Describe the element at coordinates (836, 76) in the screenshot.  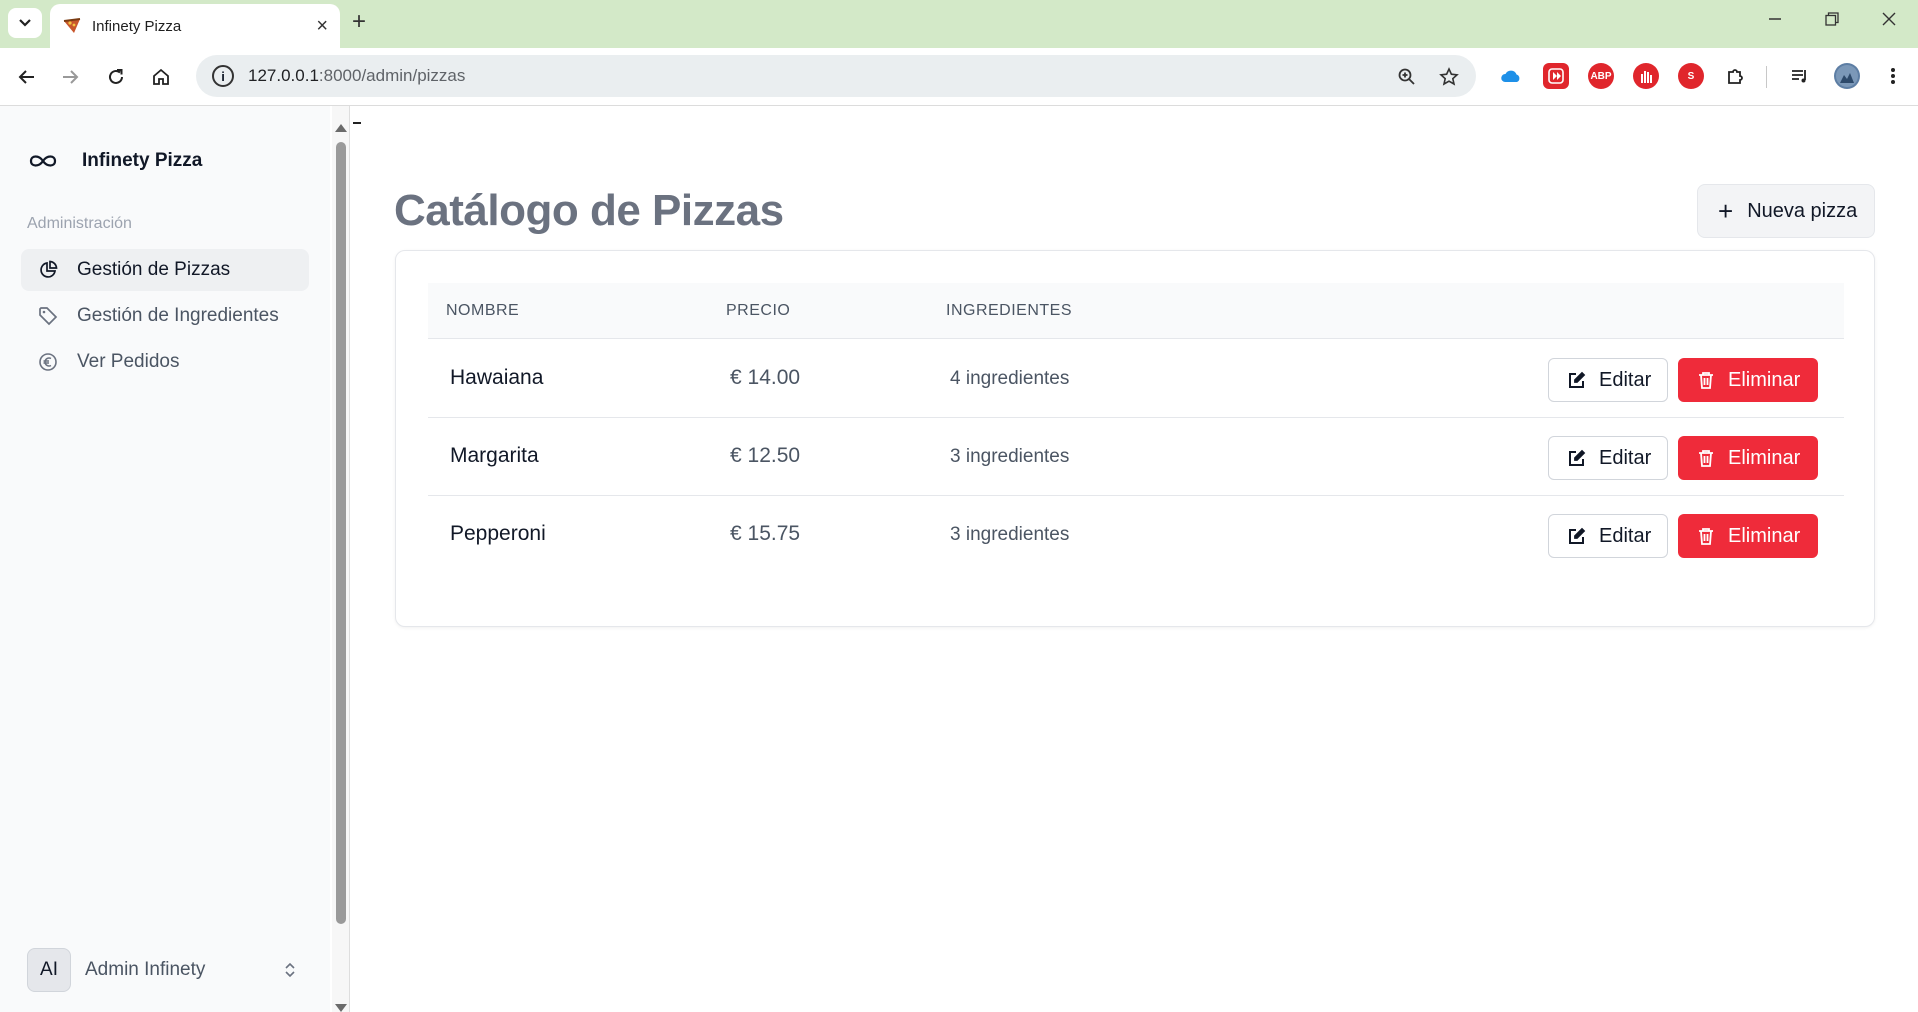
I see `address-bar: i 127.0.0.1:8000/admin/pizzas` at that location.